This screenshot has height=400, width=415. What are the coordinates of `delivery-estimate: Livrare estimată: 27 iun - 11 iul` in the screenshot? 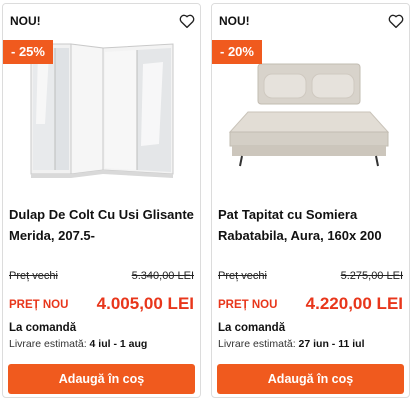 It's located at (291, 344).